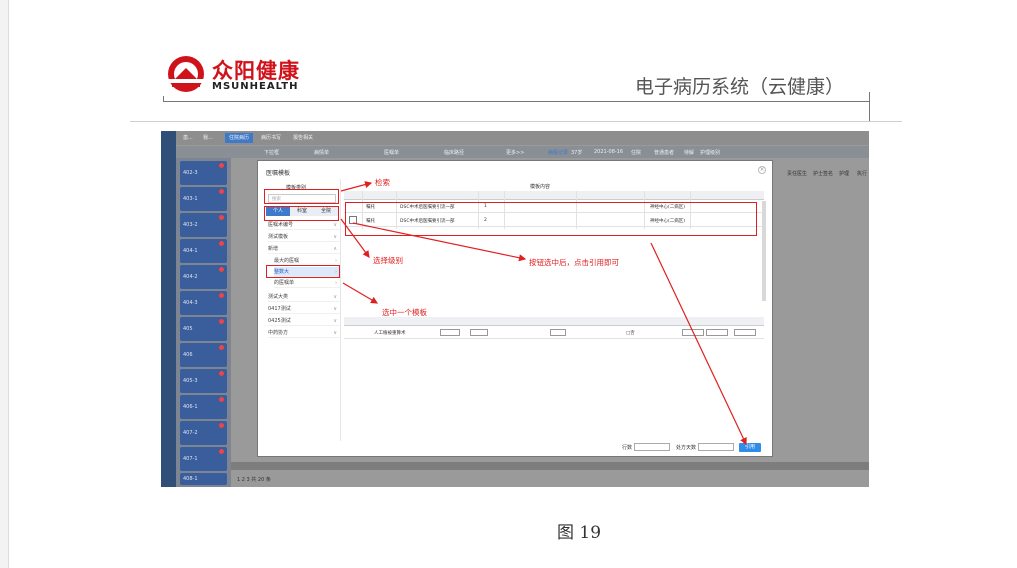 The width and height of the screenshot is (1017, 568). What do you see at coordinates (304, 237) in the screenshot?
I see `category-item: 测试模板 ∨` at bounding box center [304, 237].